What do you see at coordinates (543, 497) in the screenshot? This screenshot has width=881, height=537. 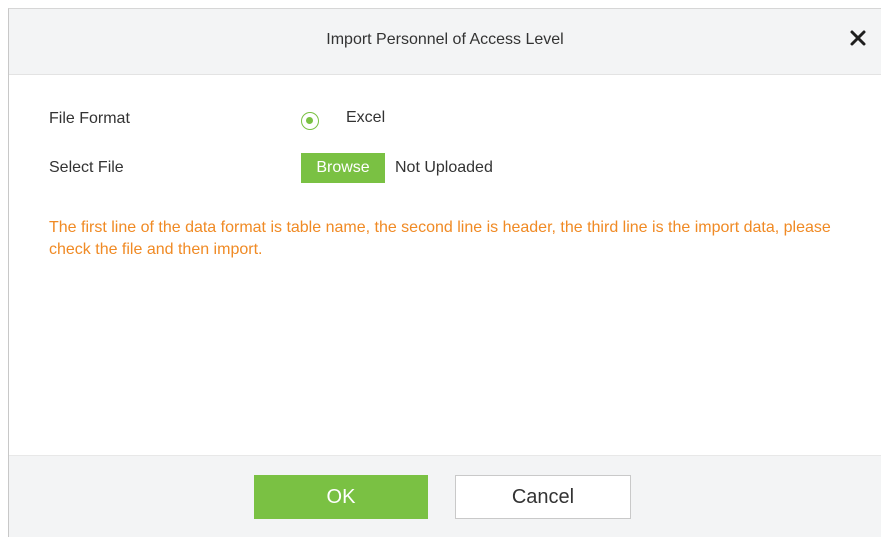 I see `cancel-button: Cancel` at bounding box center [543, 497].